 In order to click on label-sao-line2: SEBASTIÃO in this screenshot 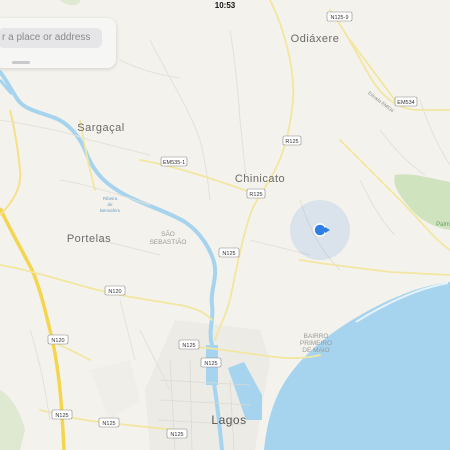, I will do `click(168, 241)`.